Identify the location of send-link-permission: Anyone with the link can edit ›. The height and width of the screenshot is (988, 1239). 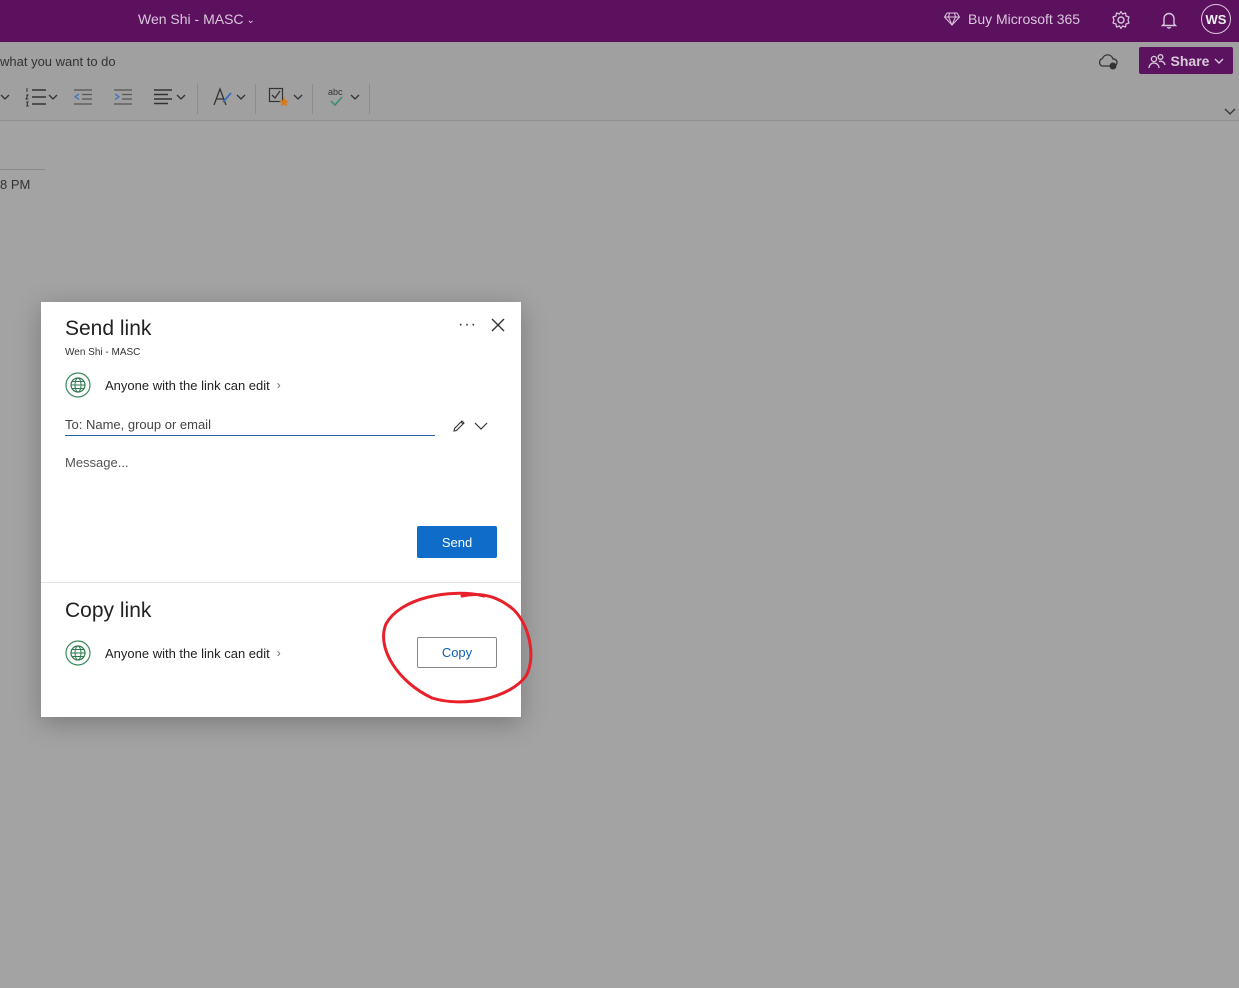
(173, 385).